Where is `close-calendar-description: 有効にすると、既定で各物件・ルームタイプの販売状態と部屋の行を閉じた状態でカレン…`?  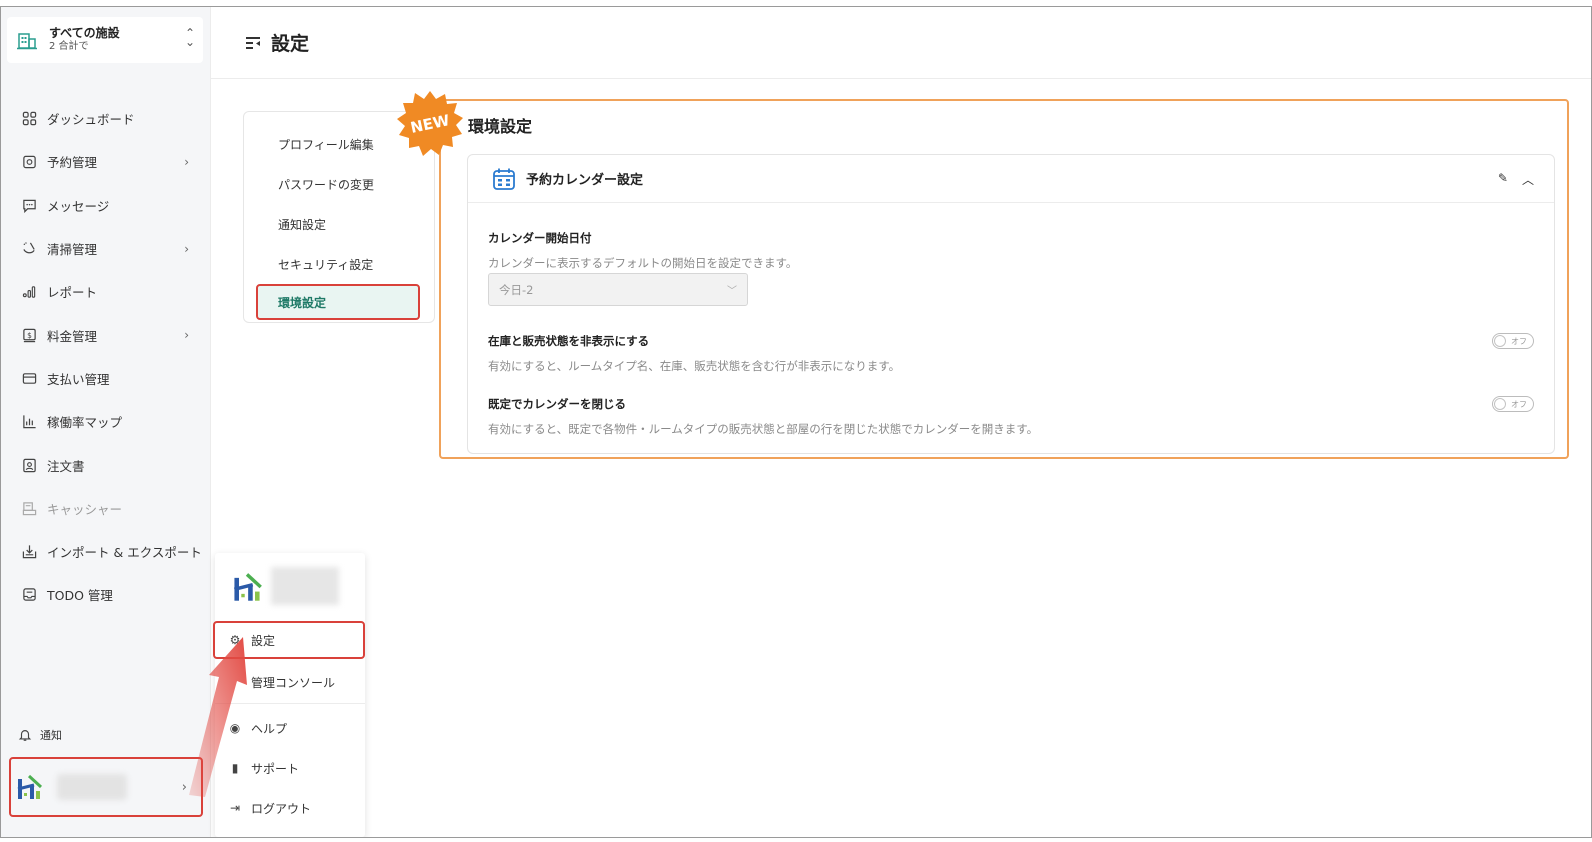 close-calendar-description: 有効にすると、既定で各物件・ルームタイプの販売状態と部屋の行を閉じた状態でカレン… is located at coordinates (763, 429).